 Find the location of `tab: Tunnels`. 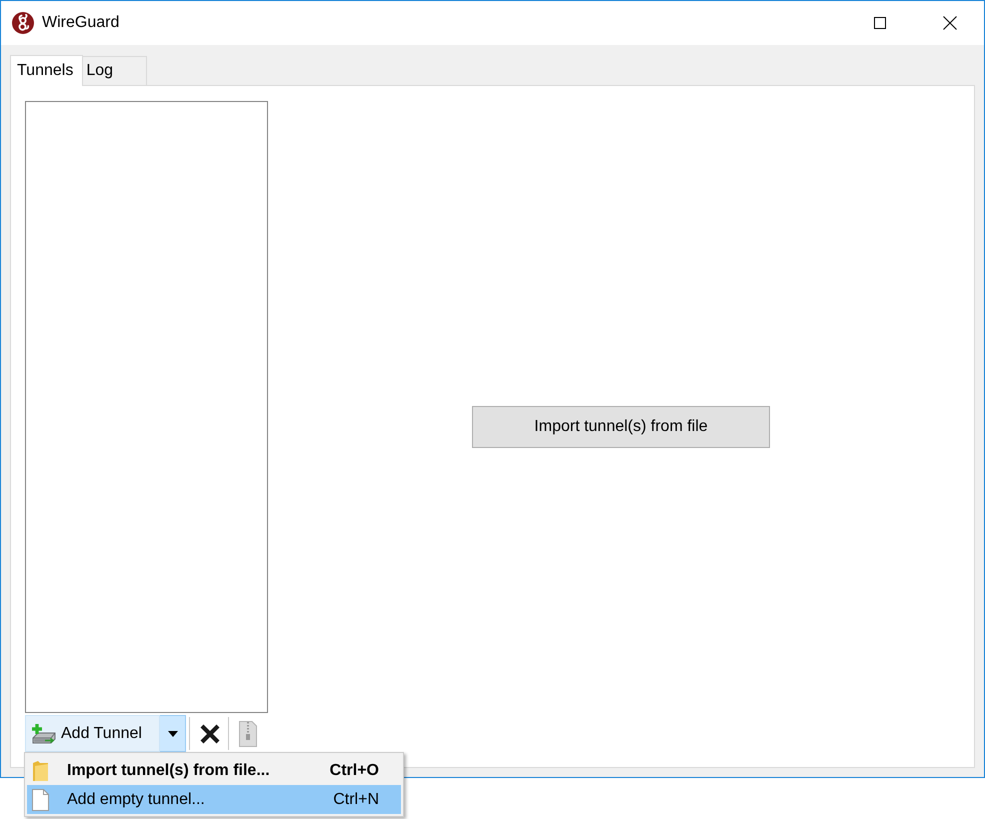

tab: Tunnels is located at coordinates (47, 70).